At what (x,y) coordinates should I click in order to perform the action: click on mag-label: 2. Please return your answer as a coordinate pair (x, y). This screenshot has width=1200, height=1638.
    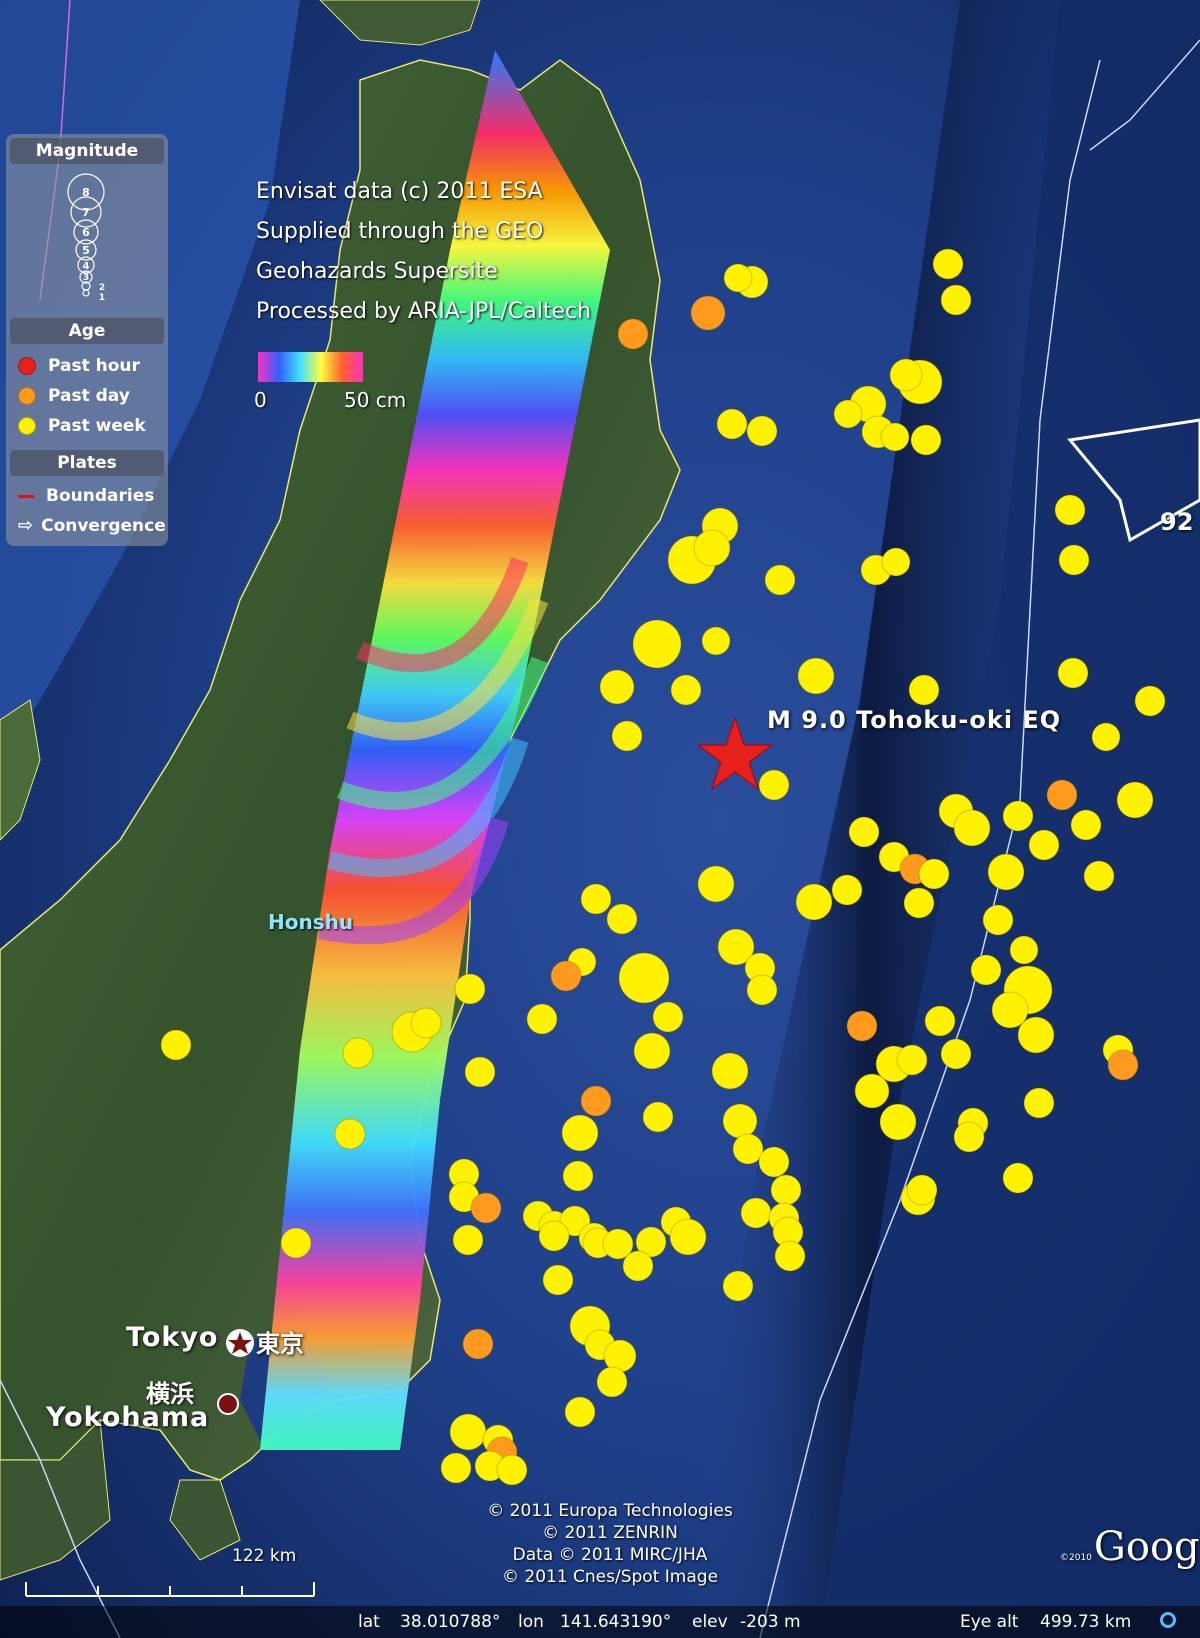
    Looking at the image, I should click on (102, 288).